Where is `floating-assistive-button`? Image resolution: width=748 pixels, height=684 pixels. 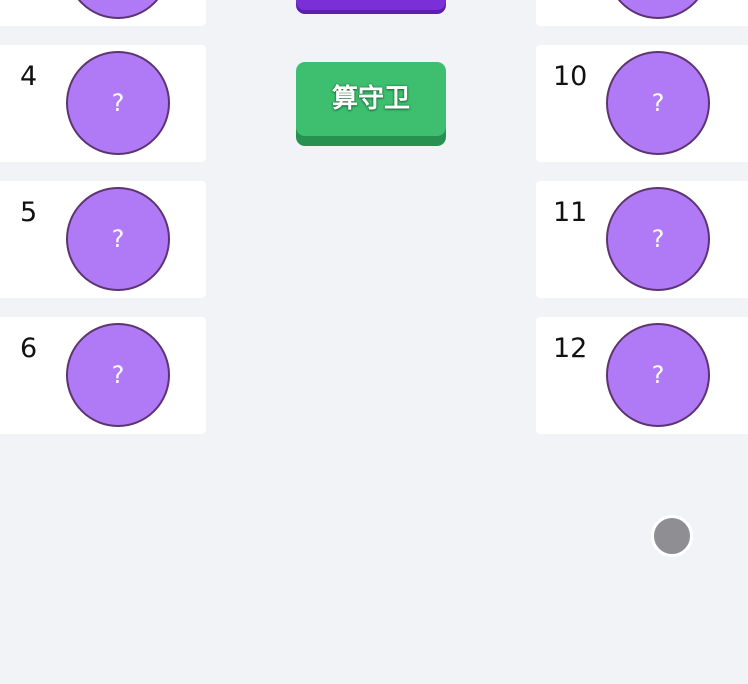 floating-assistive-button is located at coordinates (672, 536).